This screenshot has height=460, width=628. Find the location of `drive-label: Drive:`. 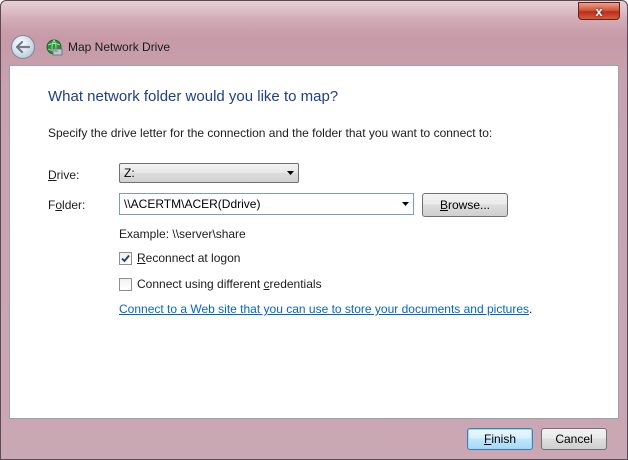

drive-label: Drive: is located at coordinates (64, 175).